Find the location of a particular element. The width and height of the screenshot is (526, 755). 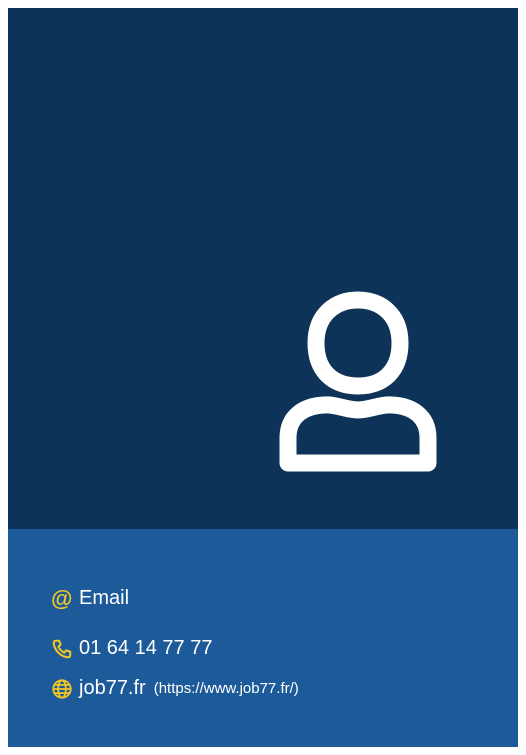

email-row: @ Email is located at coordinates (90, 598).